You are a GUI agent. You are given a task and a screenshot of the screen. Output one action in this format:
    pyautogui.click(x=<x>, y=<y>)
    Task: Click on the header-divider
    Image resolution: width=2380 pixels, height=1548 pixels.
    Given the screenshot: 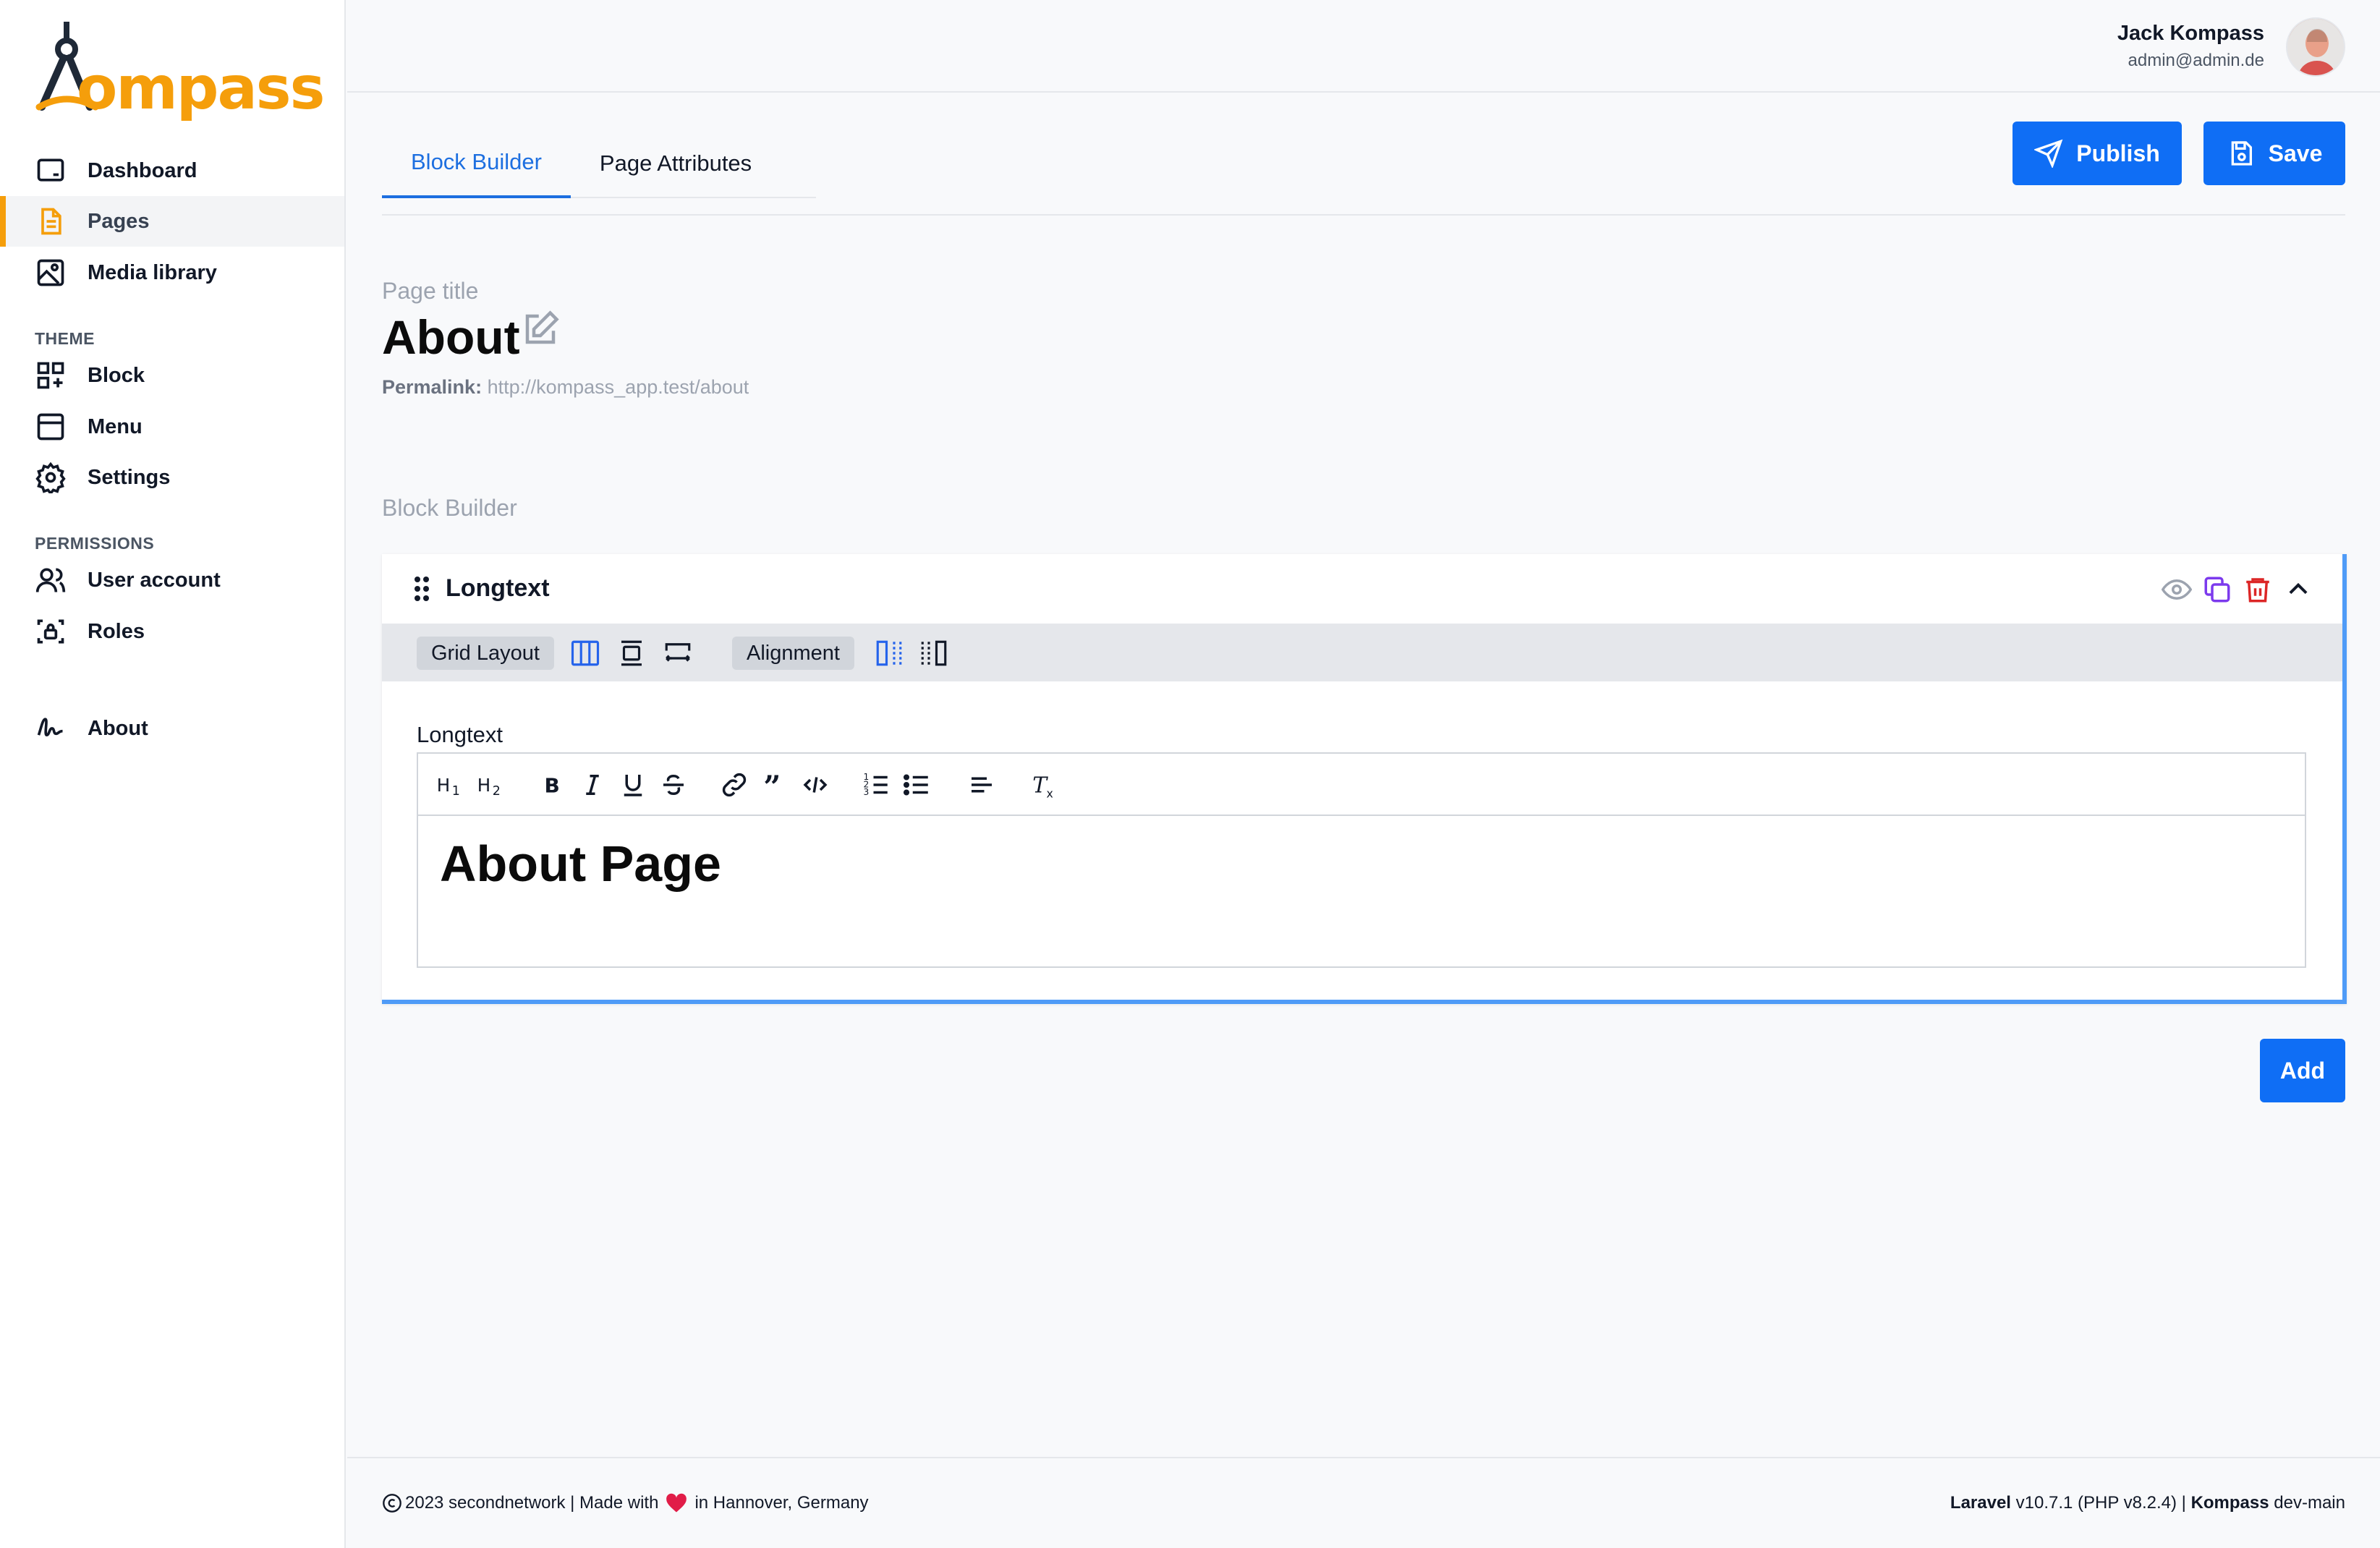 What is the action you would take?
    pyautogui.click(x=1363, y=215)
    